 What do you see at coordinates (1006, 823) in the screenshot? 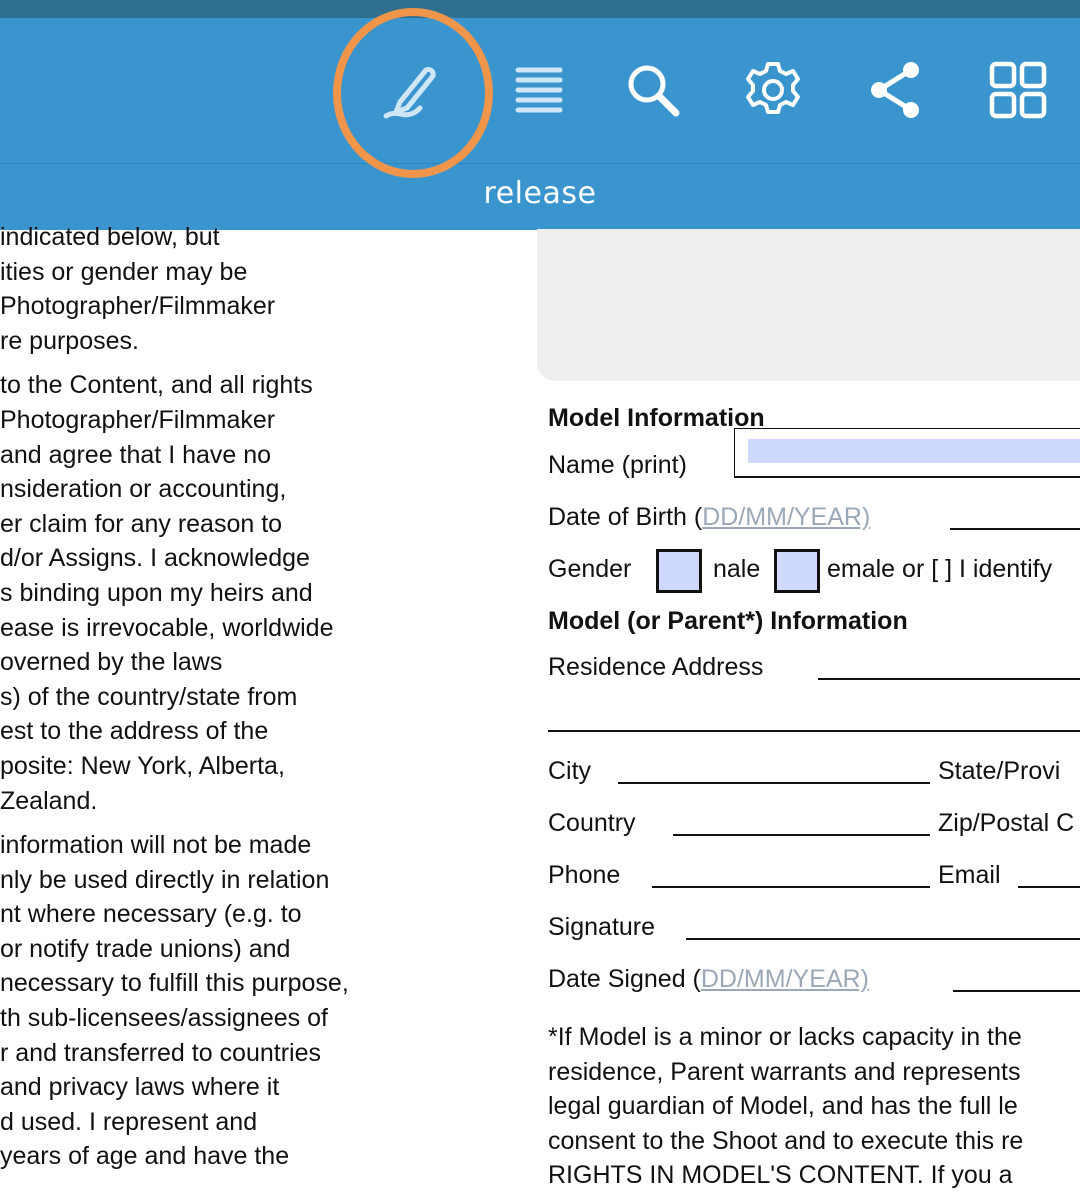
I see `zip-label: Zip/Postal C` at bounding box center [1006, 823].